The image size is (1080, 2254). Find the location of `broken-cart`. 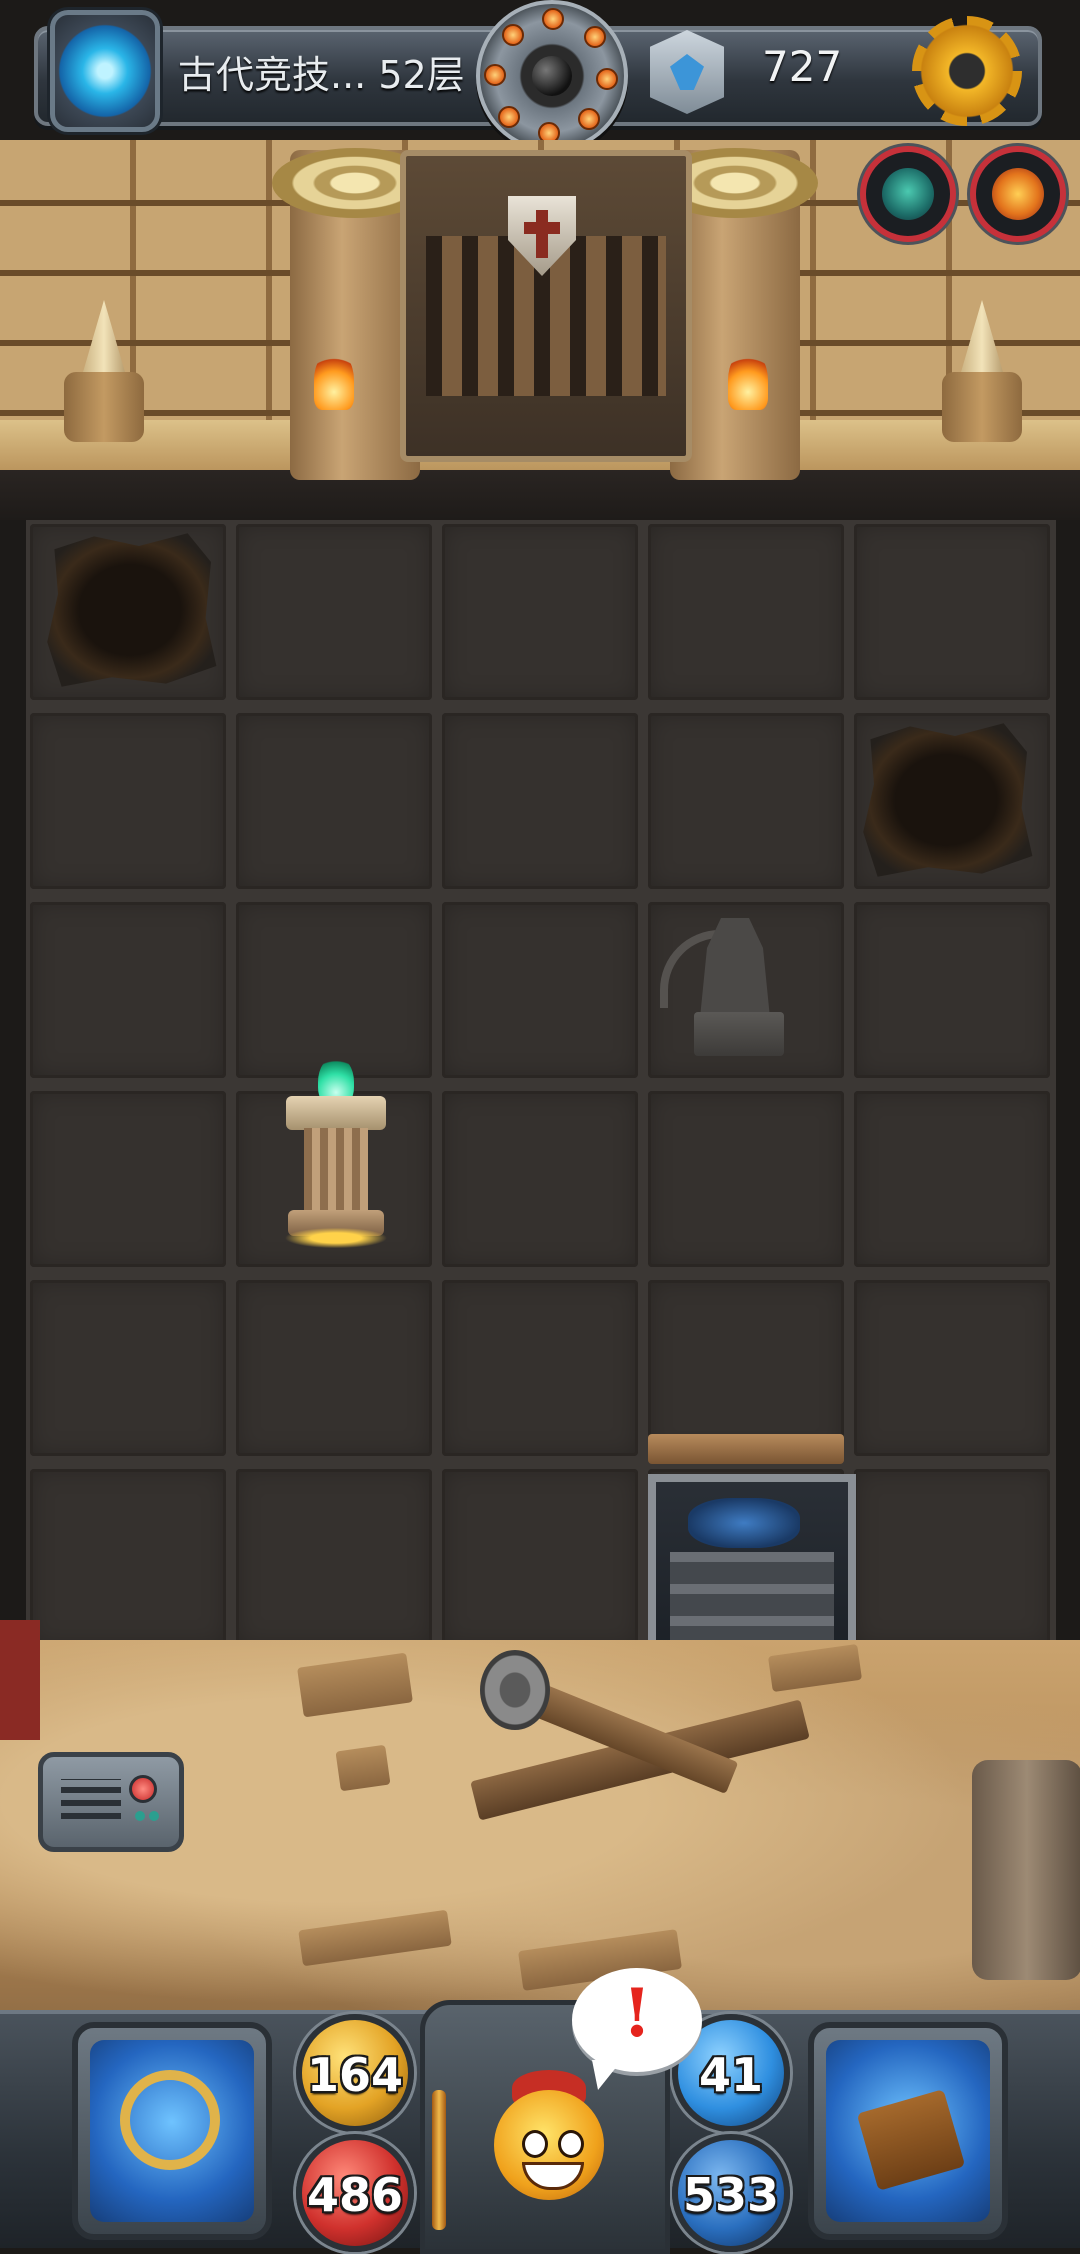

broken-cart is located at coordinates (640, 1750).